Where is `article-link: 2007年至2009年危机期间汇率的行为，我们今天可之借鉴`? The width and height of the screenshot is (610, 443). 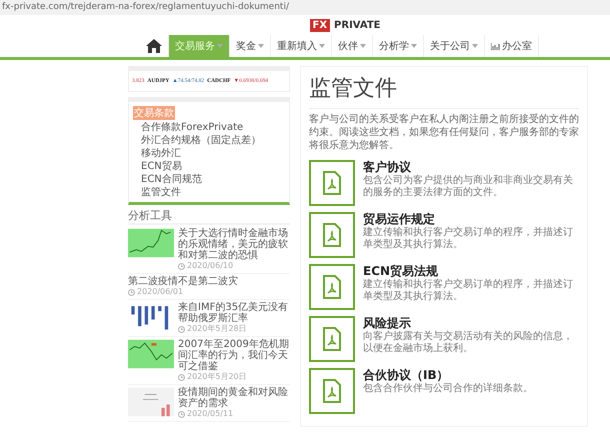
article-link: 2007年至2009年危机期间汇率的行为，我们今天可之借鉴 is located at coordinates (234, 355).